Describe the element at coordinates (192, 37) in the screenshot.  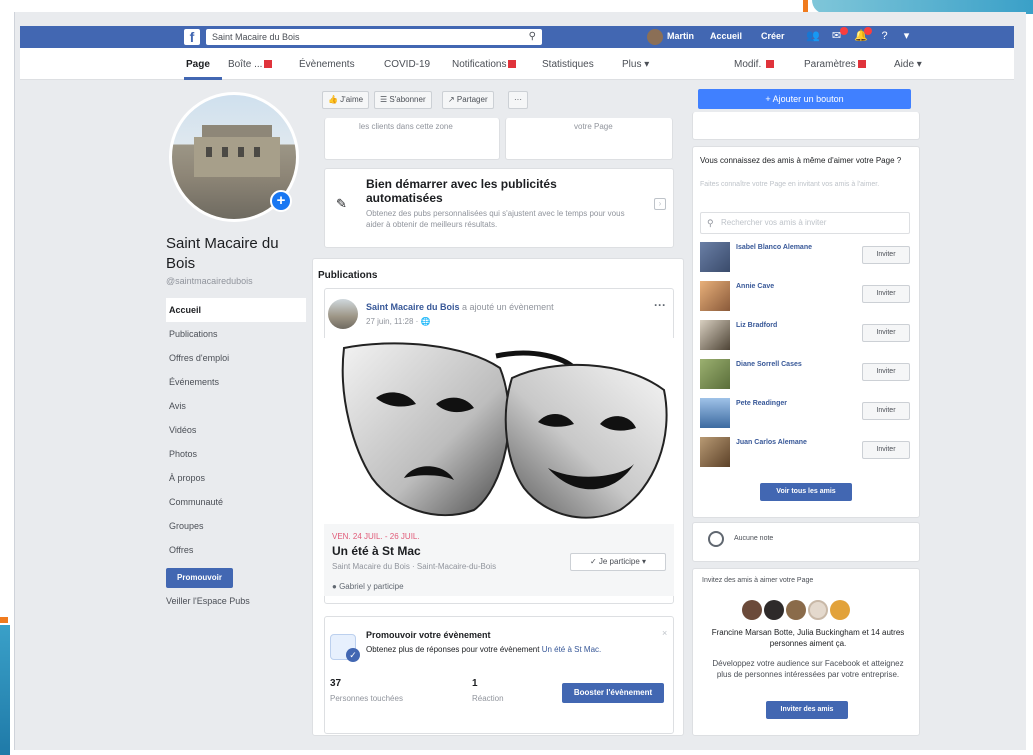
I see `facebook-logo: f` at that location.